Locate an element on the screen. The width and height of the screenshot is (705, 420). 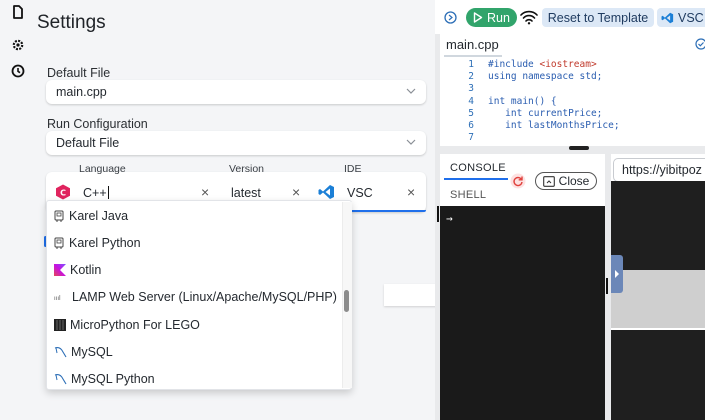
terminal-prompt: → is located at coordinates (449, 218).